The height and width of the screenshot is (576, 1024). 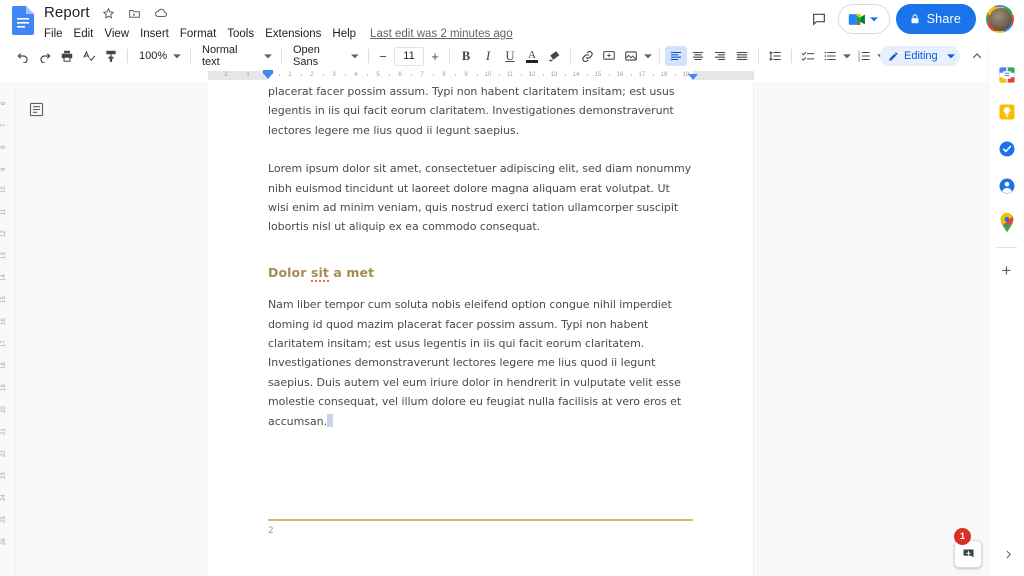 I want to click on google-meet-button, so click(x=863, y=19).